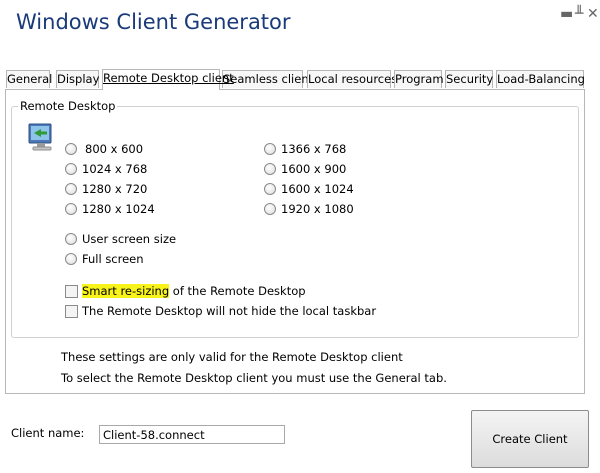  What do you see at coordinates (129, 239) in the screenshot?
I see `option-label: User screen size` at bounding box center [129, 239].